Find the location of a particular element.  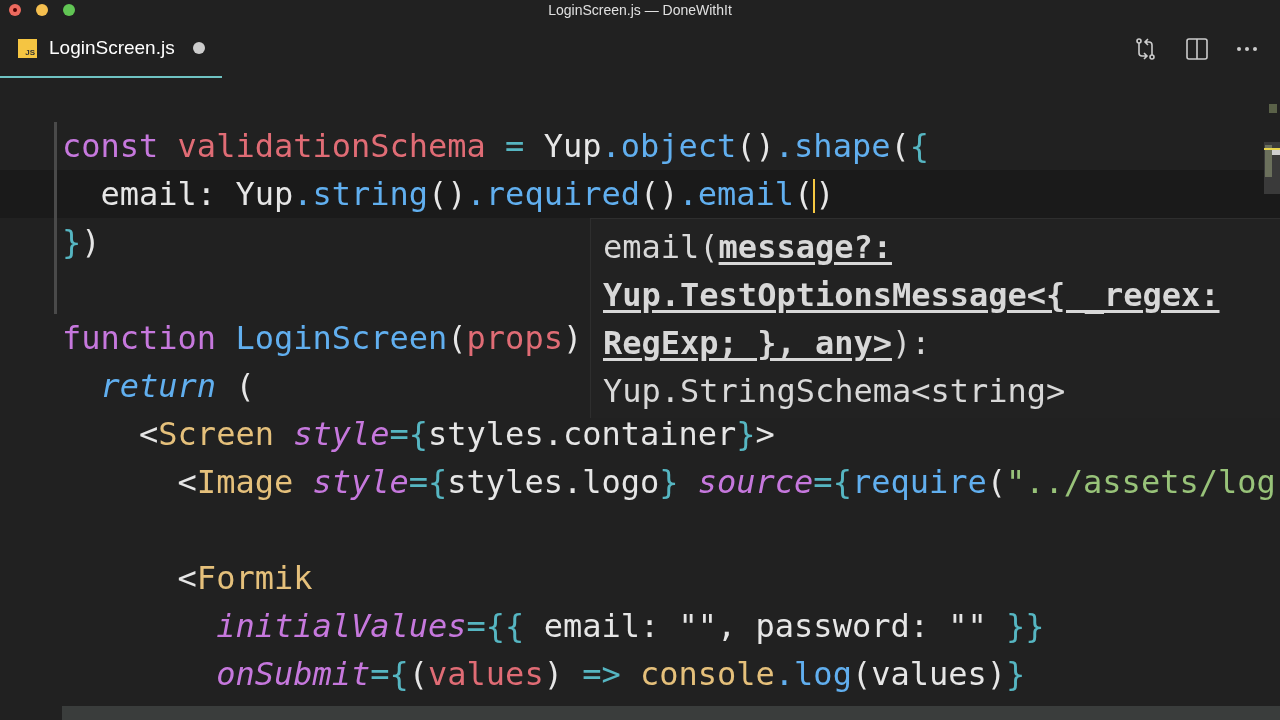

split-editor-icon is located at coordinates (1197, 49).